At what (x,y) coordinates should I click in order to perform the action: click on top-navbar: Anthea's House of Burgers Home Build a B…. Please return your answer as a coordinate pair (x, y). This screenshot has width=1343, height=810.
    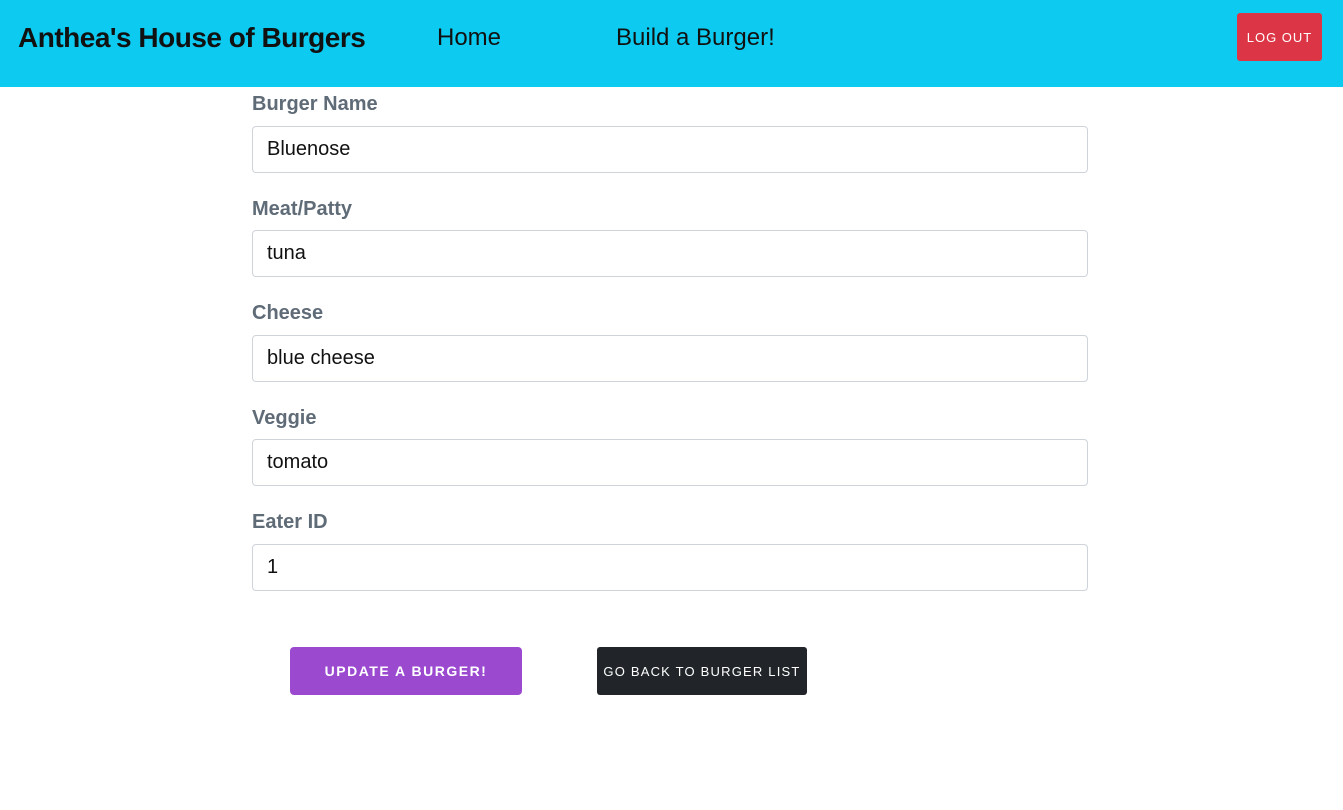
    Looking at the image, I should click on (671, 43).